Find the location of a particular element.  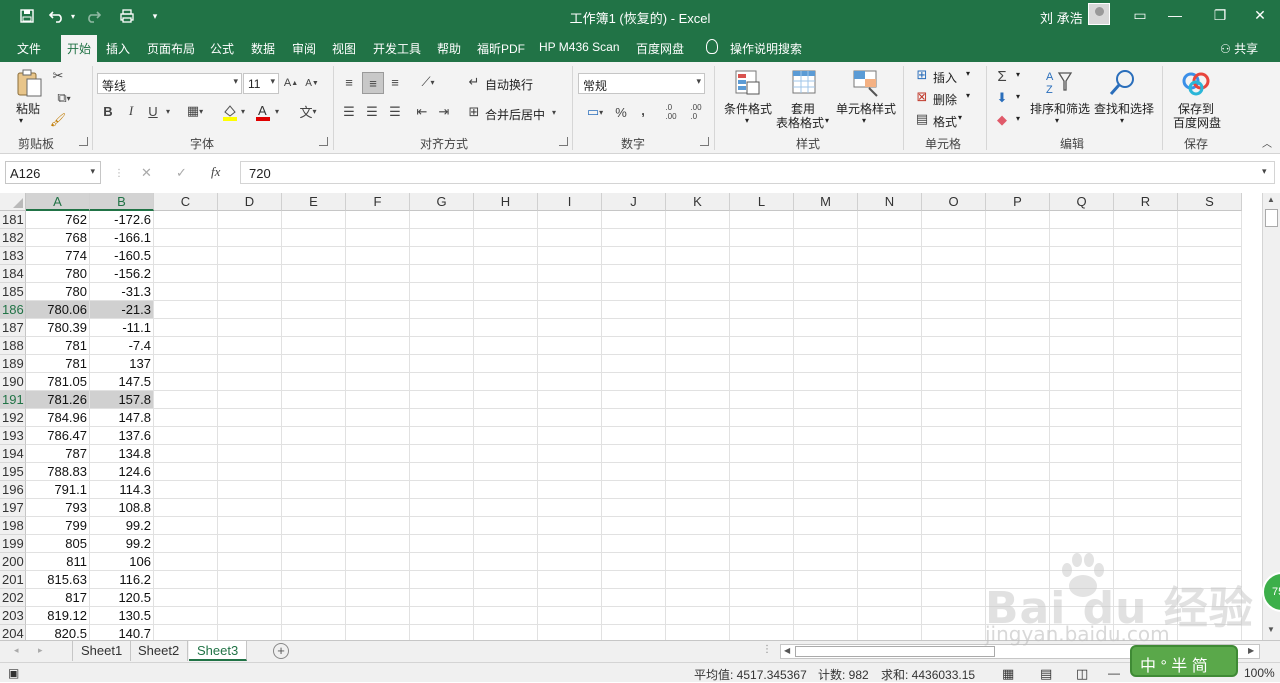

fill-down-icon: ⬇ is located at coordinates (1002, 98).